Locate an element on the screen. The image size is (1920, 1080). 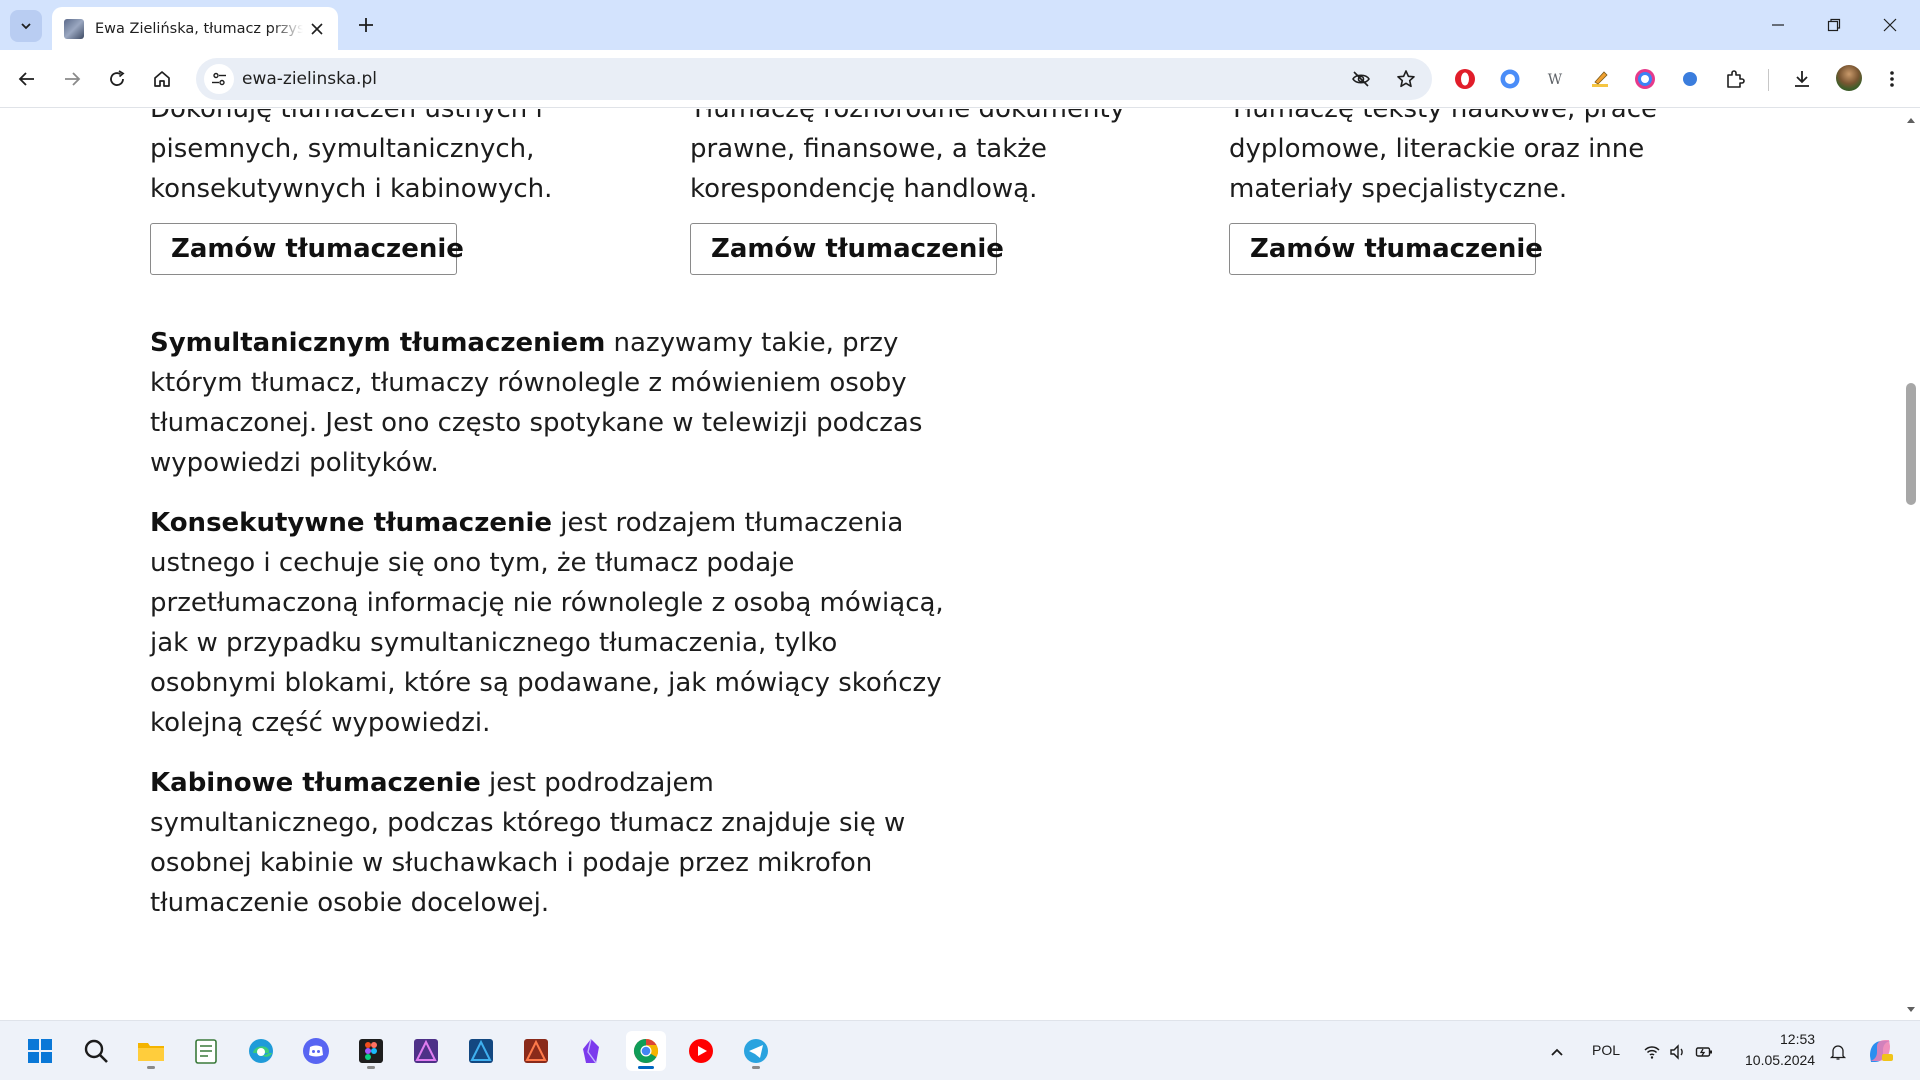
plus-icon is located at coordinates (366, 25).